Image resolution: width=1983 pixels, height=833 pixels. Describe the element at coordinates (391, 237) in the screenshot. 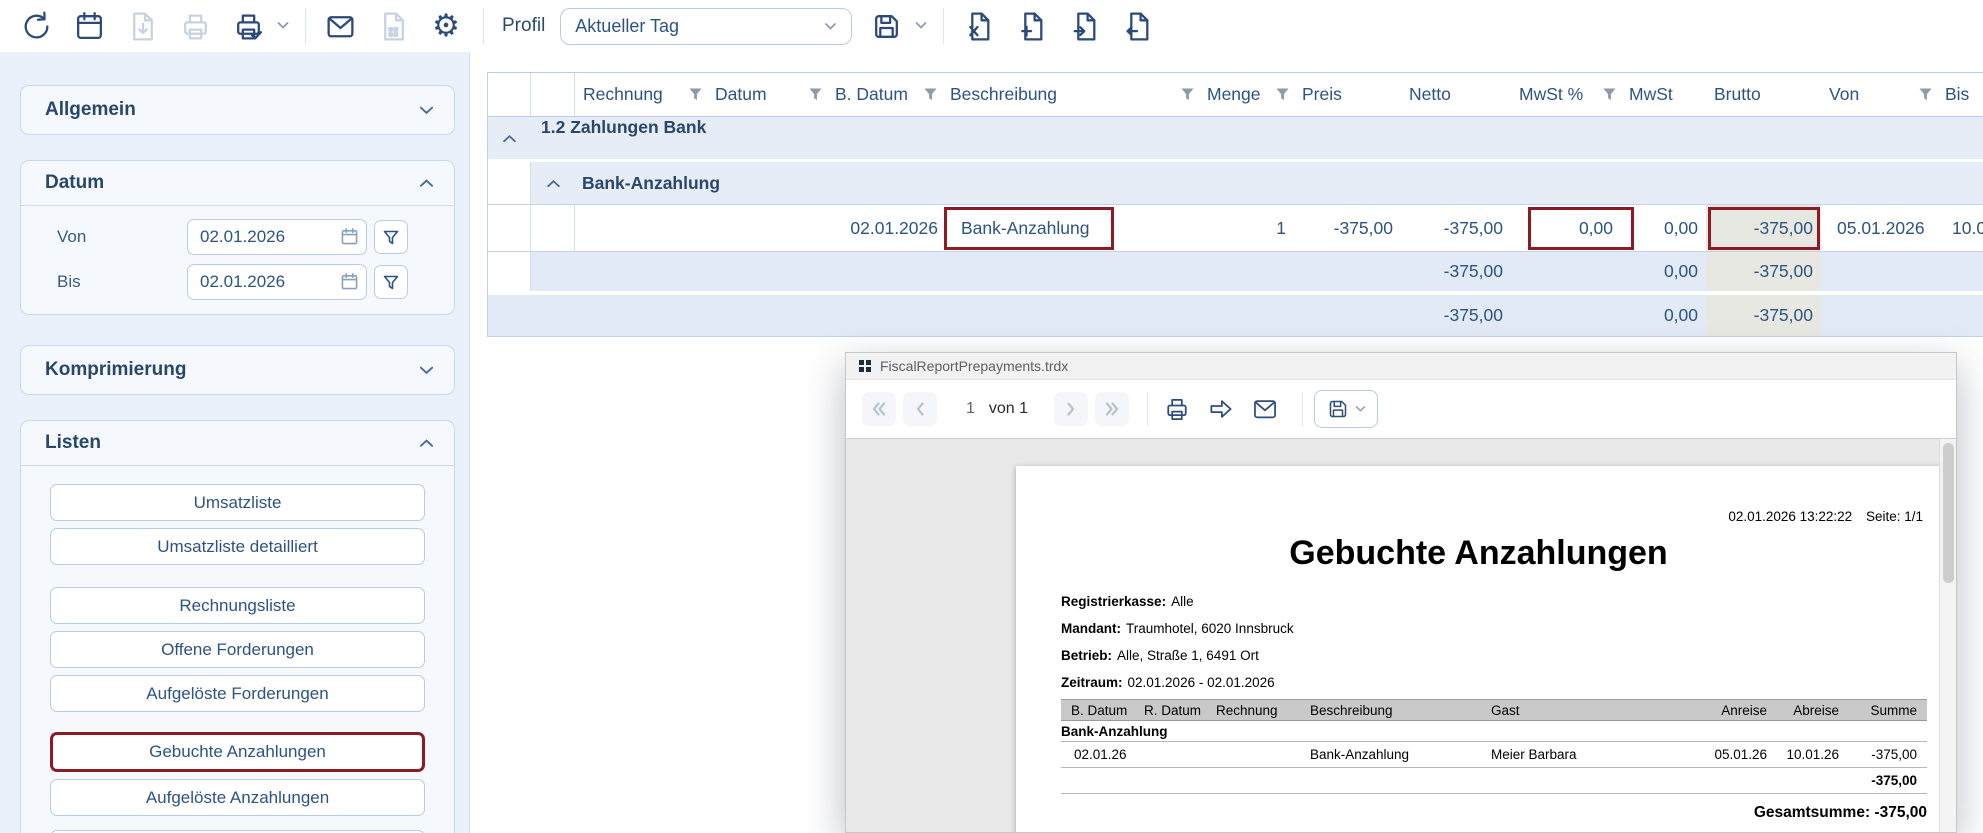

I see `von-filter-button` at that location.